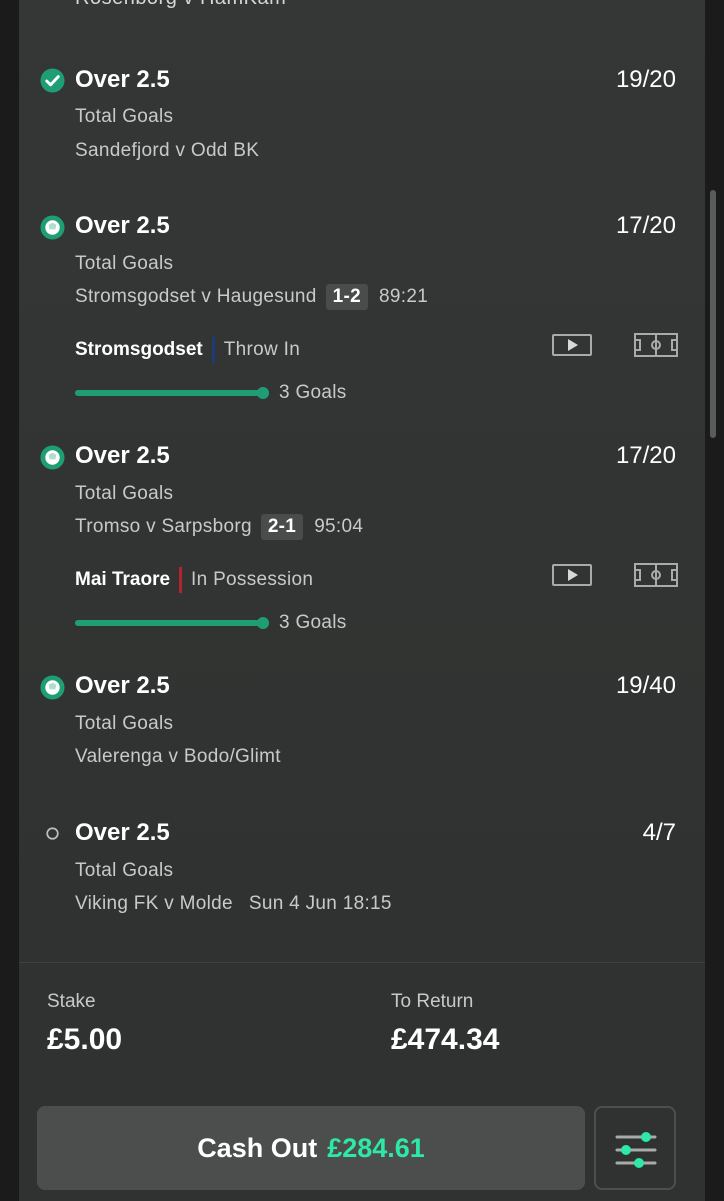 The width and height of the screenshot is (724, 1201). Describe the element at coordinates (282, 527) in the screenshot. I see `live-score: 2-1` at that location.